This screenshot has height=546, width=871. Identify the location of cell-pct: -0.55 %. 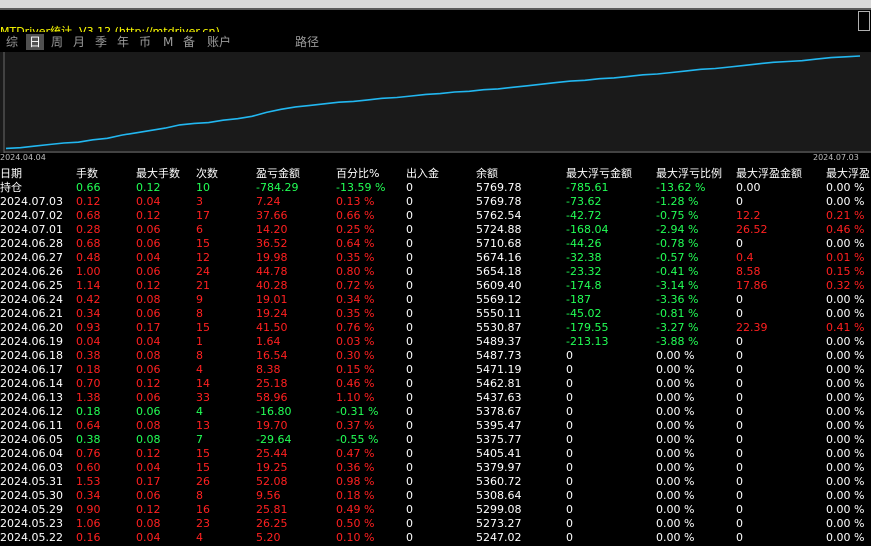
(357, 439).